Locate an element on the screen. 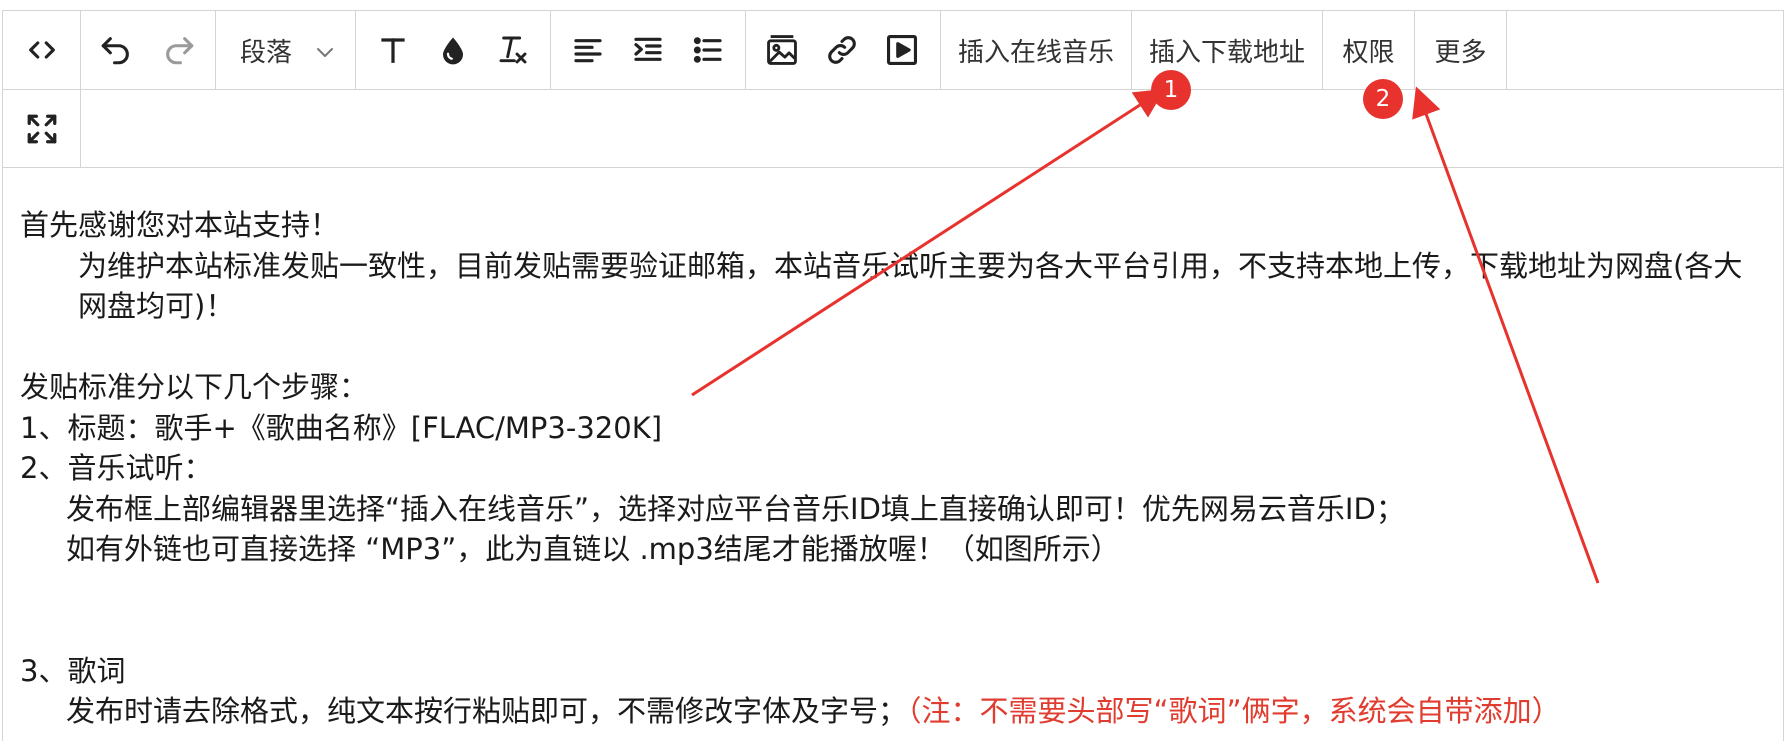 The image size is (1790, 742). color-drop-icon is located at coordinates (453, 51).